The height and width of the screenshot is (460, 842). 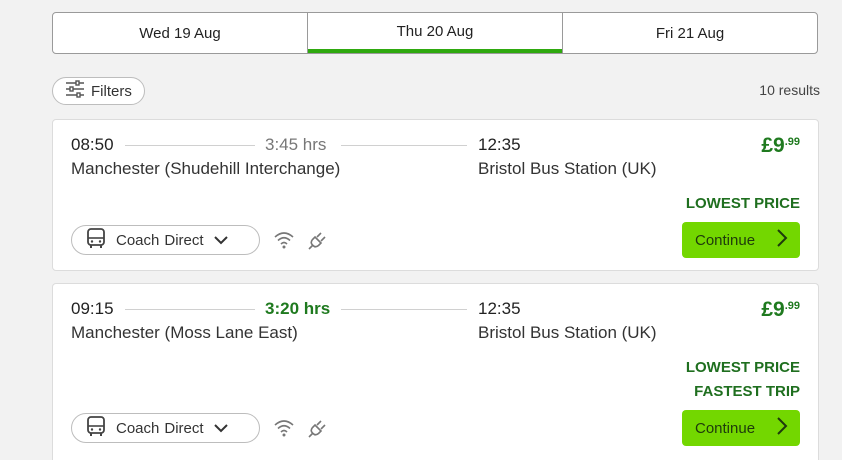 What do you see at coordinates (92, 144) in the screenshot?
I see `departure-time: 08:50` at bounding box center [92, 144].